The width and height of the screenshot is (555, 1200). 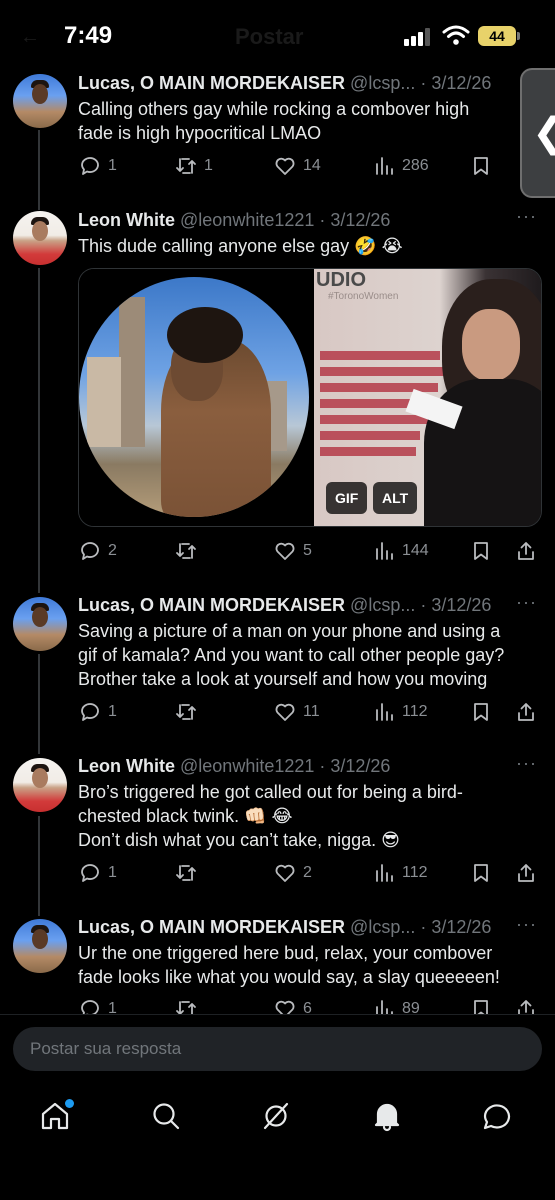 I want to click on tab-search, so click(x=169, y=1119).